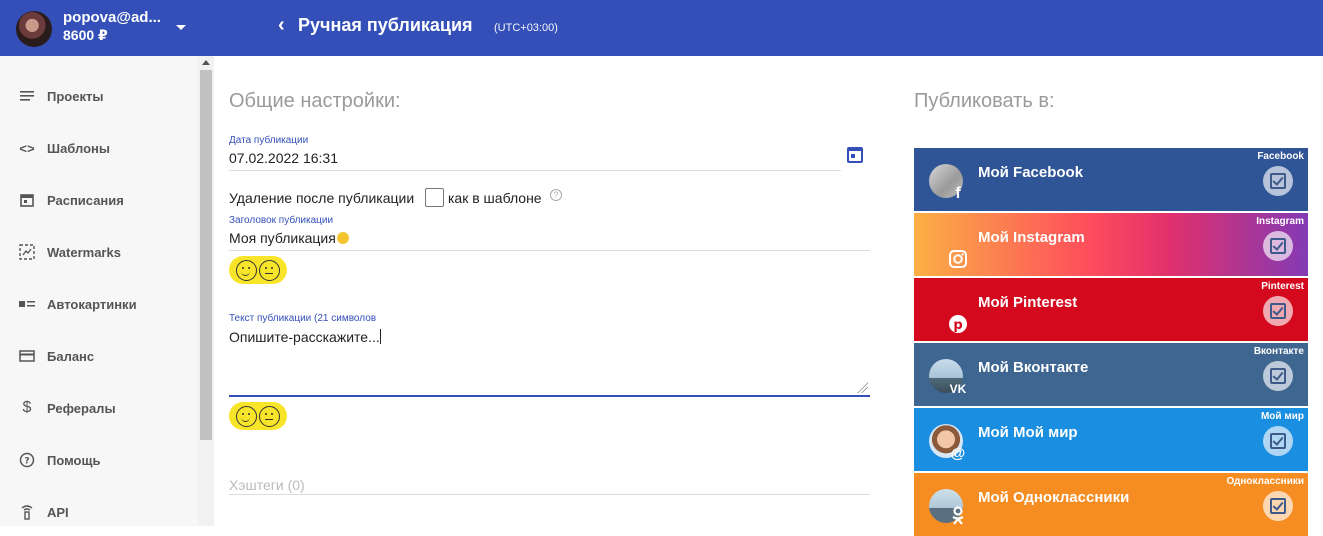  Describe the element at coordinates (85, 35) in the screenshot. I see `user-balance: 8600 ₽` at that location.